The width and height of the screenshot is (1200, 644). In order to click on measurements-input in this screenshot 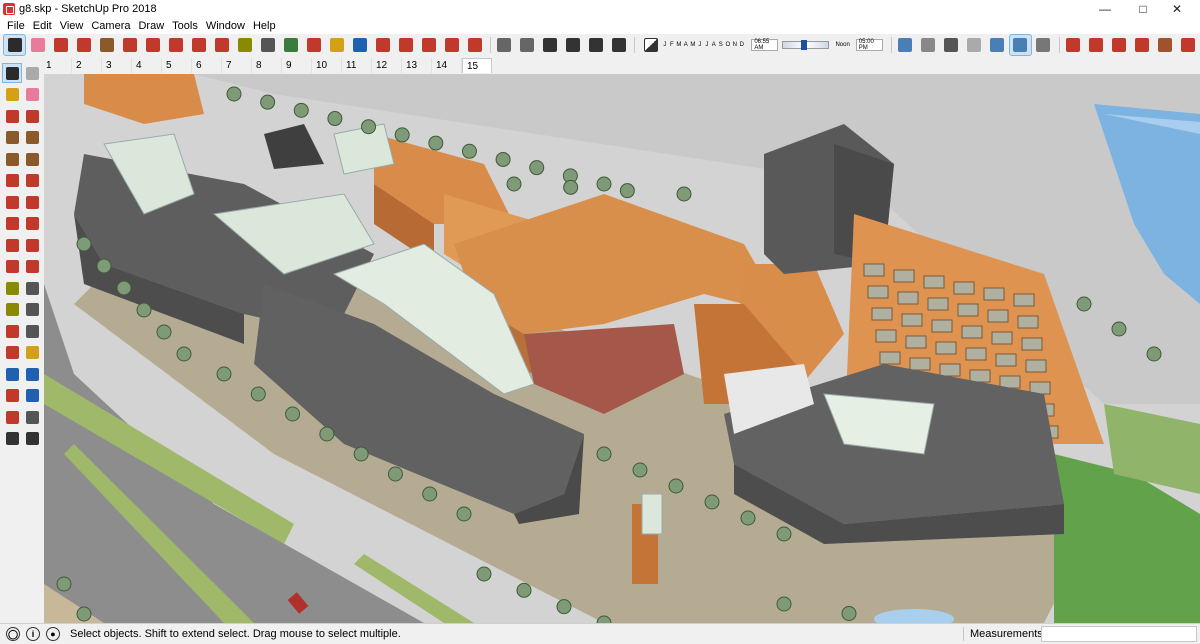, I will do `click(1119, 634)`.